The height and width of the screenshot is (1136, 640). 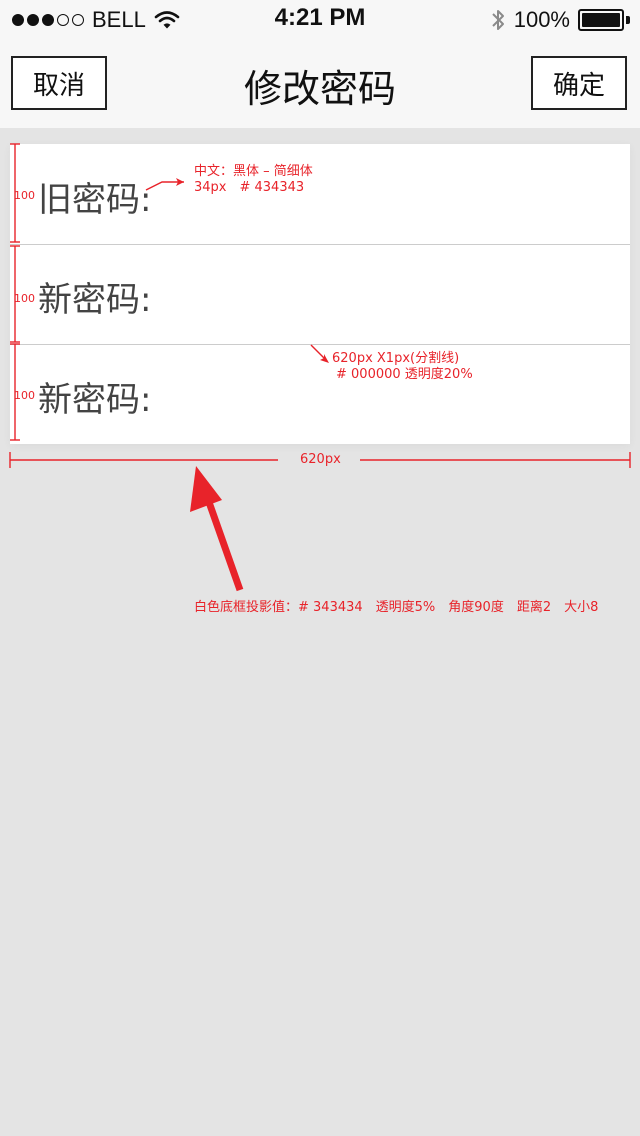 What do you see at coordinates (320, 194) in the screenshot?
I see `old-password-row: 旧密码:` at bounding box center [320, 194].